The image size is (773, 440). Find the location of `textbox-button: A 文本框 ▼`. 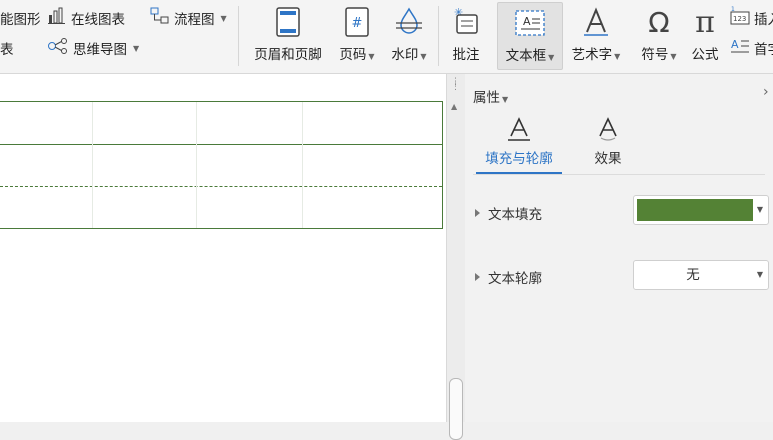

textbox-button: A 文本框 ▼ is located at coordinates (530, 36).